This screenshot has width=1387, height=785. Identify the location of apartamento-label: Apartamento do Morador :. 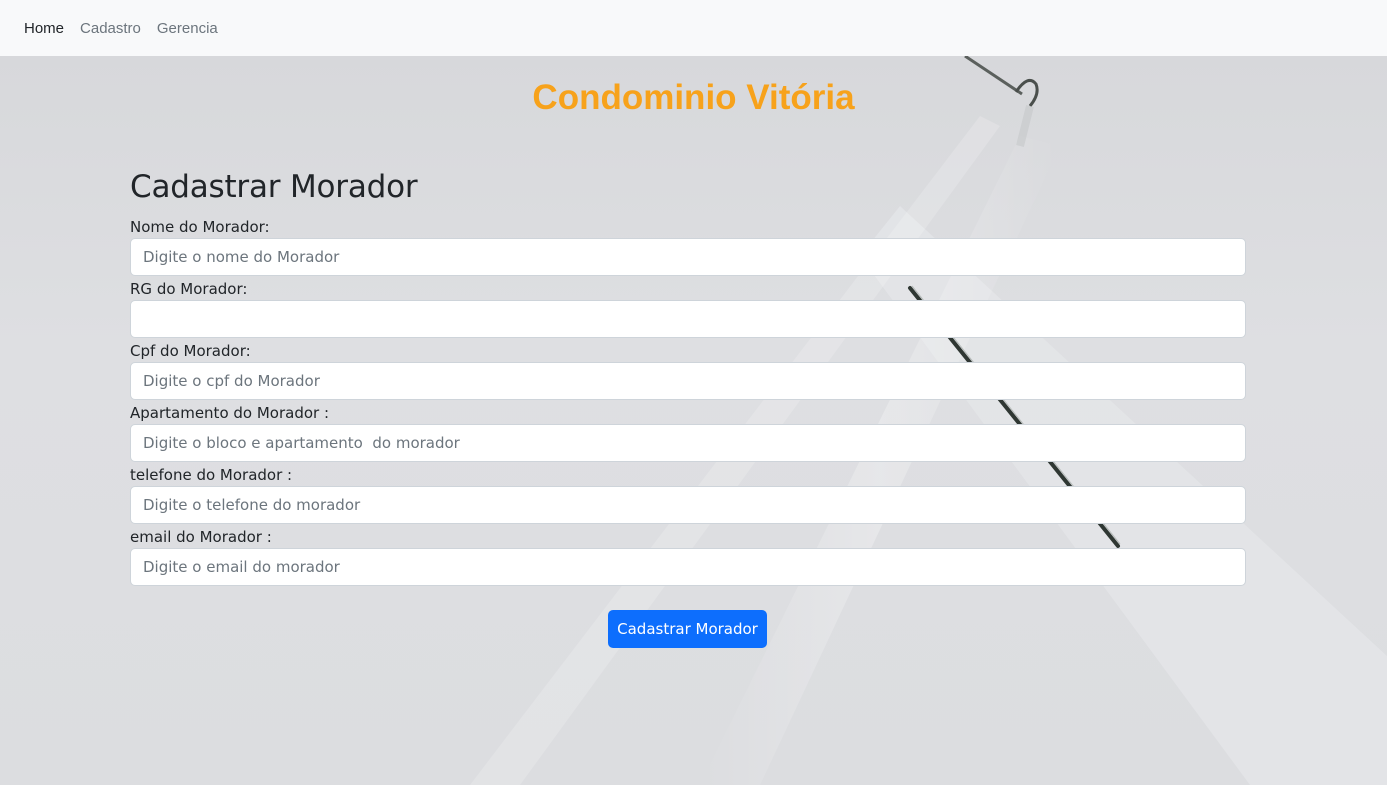
(230, 413).